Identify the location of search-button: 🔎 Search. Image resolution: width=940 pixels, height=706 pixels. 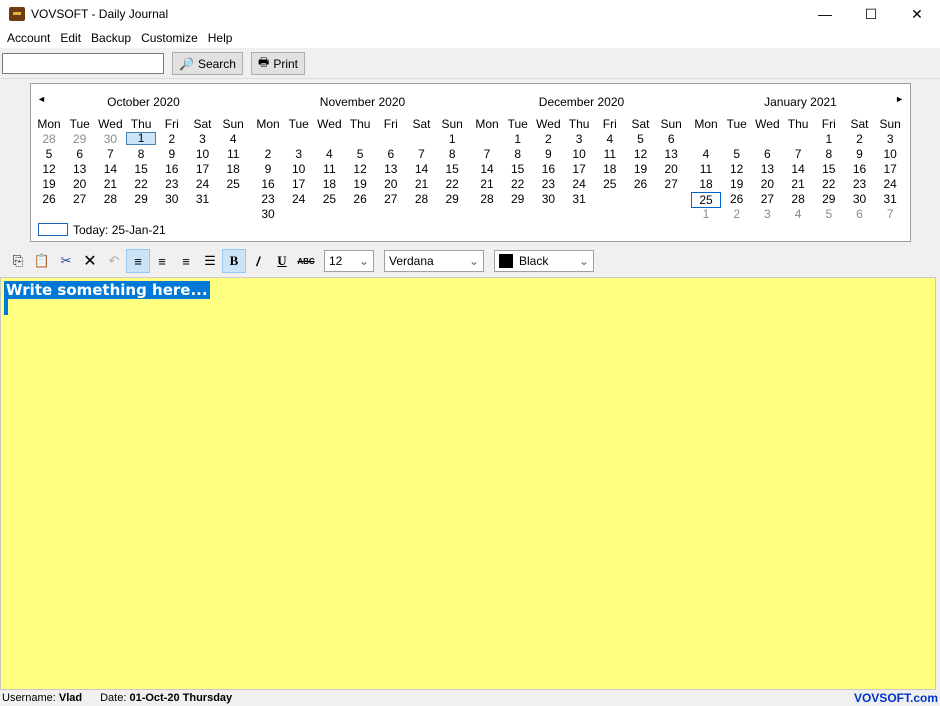
(207, 63).